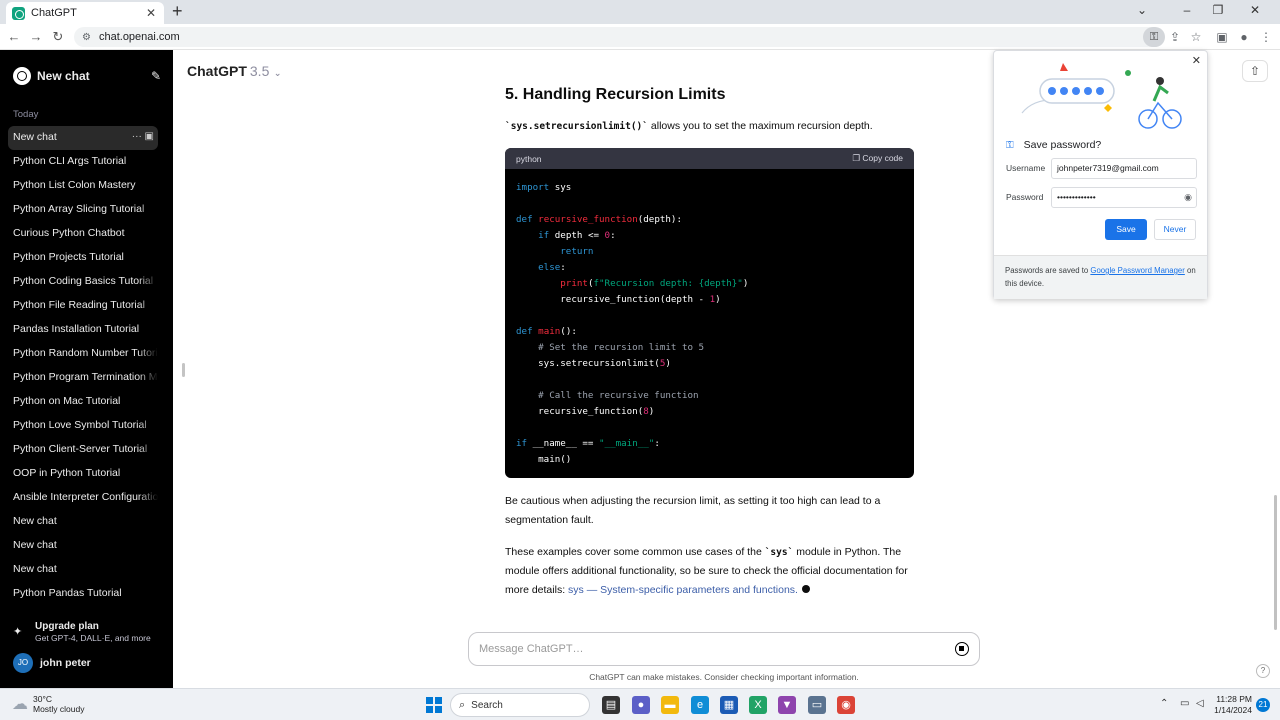 The width and height of the screenshot is (1280, 720). Describe the element at coordinates (70, 161) in the screenshot. I see `sidebar-chat-label: Python CLI Args Tutorial` at that location.